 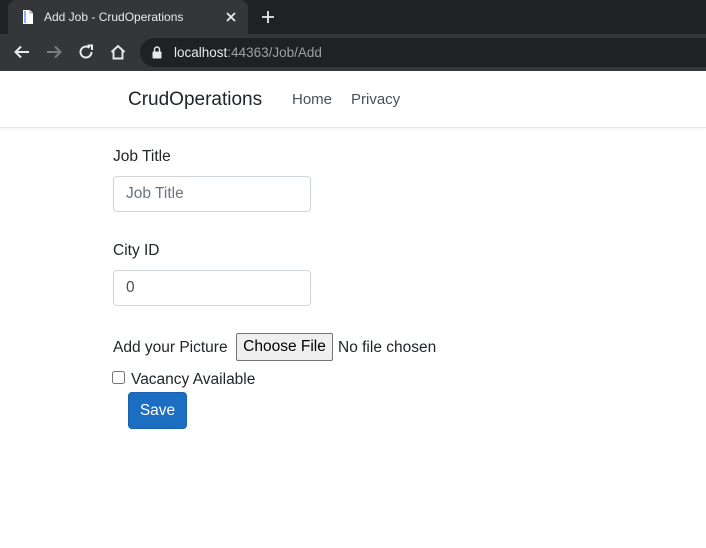 What do you see at coordinates (212, 194) in the screenshot?
I see `job-title-input` at bounding box center [212, 194].